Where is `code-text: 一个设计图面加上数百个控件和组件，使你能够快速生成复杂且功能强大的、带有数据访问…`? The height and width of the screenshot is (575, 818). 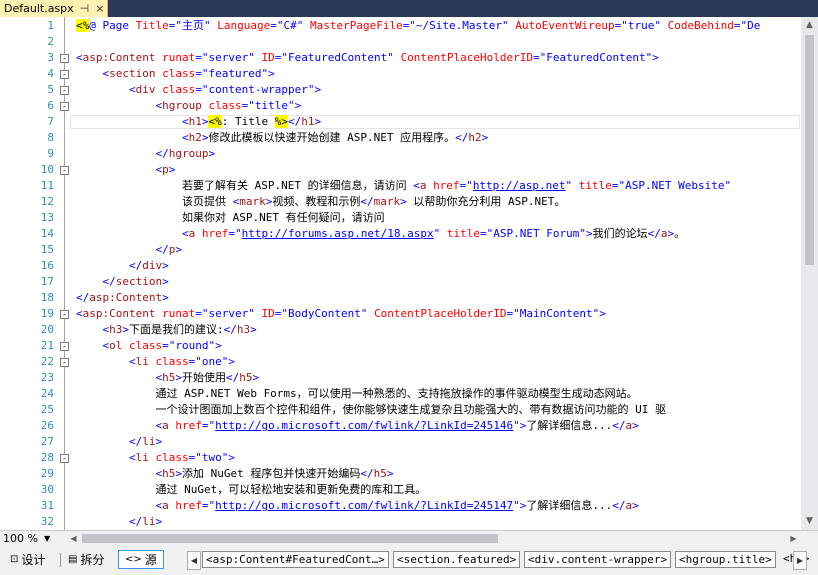 code-text: 一个设计图面加上数百个控件和组件，使你能够快速生成复杂且功能强大的、带有数据访问… is located at coordinates (371, 409).